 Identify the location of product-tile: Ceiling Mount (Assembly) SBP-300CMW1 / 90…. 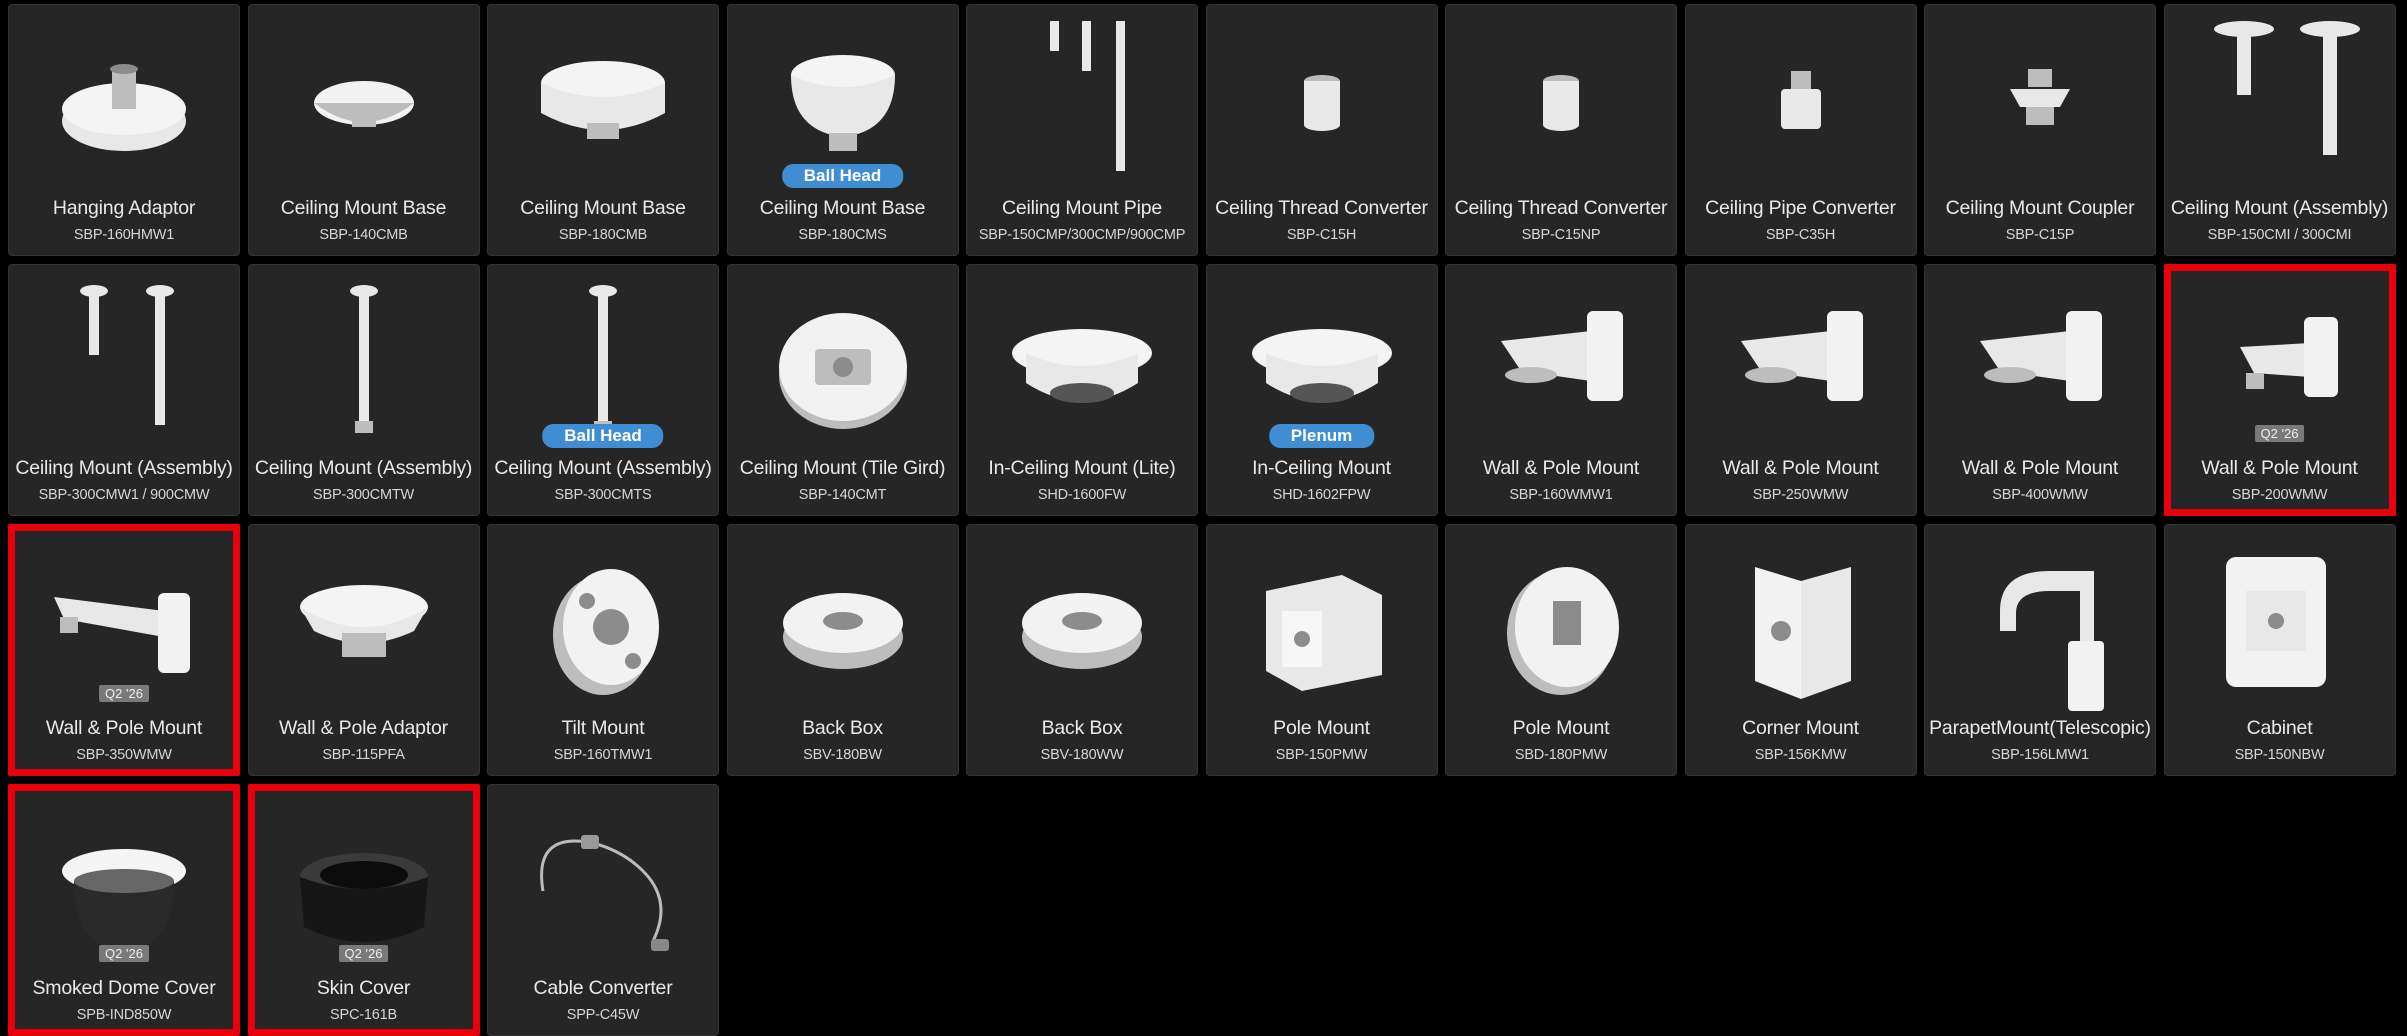
(124, 390).